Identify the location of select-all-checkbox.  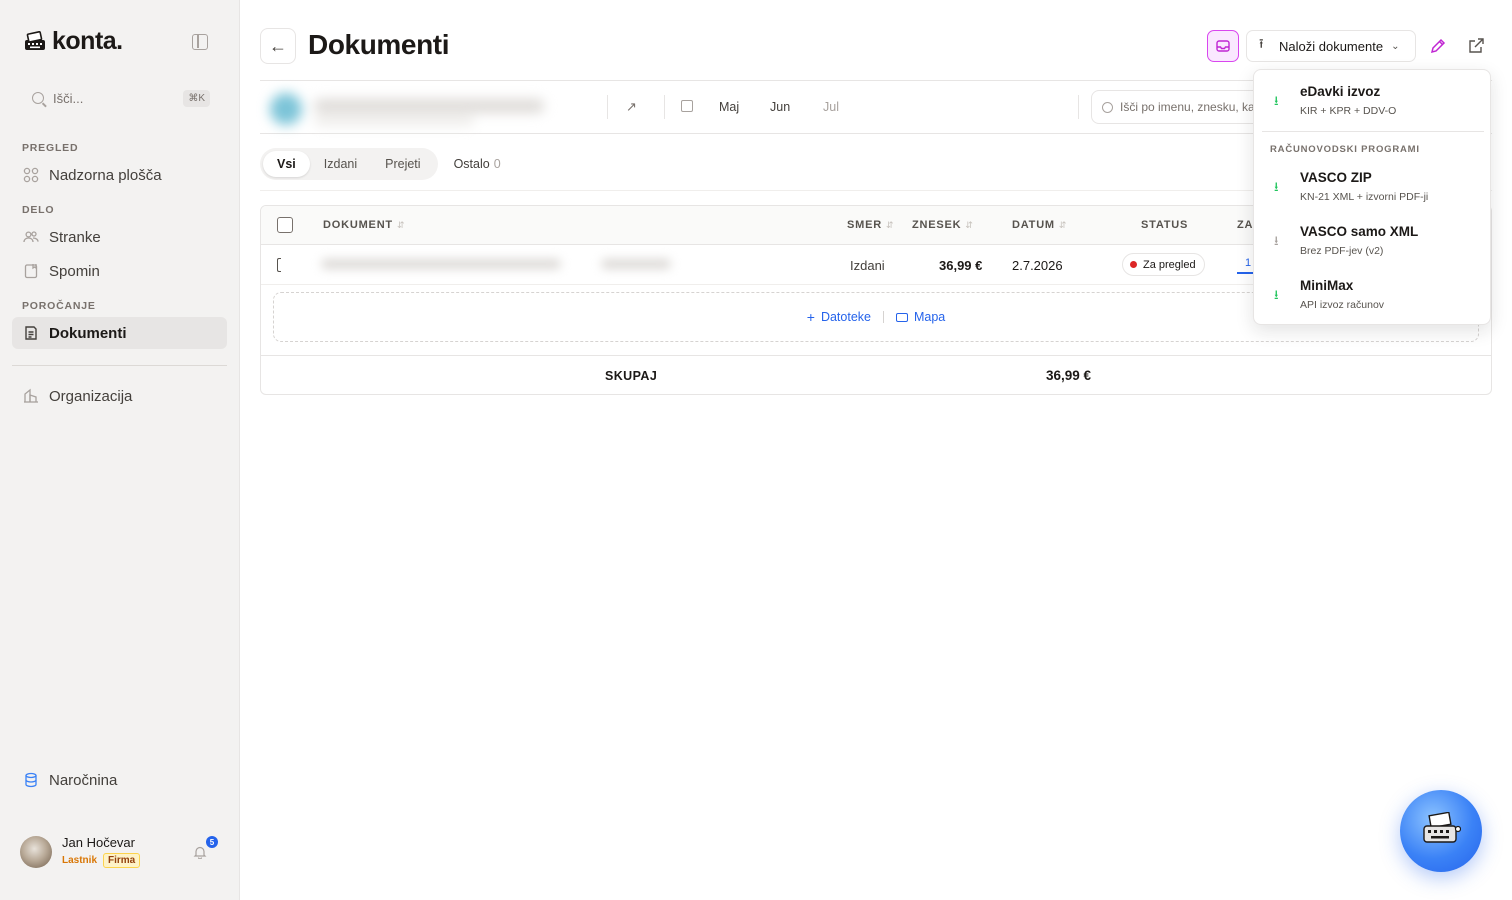
(285, 225).